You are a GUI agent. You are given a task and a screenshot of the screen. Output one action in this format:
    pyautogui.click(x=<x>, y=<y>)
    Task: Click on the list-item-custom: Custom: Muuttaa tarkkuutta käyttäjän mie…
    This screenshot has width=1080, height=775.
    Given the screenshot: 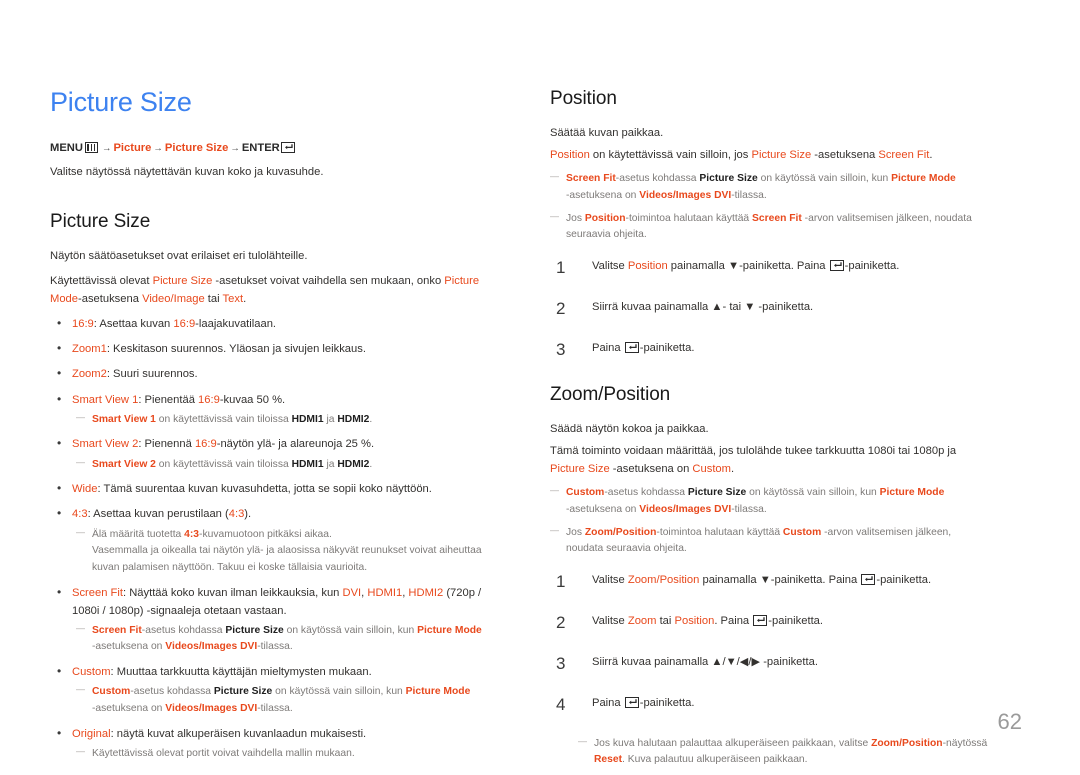 What is the action you would take?
    pyautogui.click(x=270, y=689)
    